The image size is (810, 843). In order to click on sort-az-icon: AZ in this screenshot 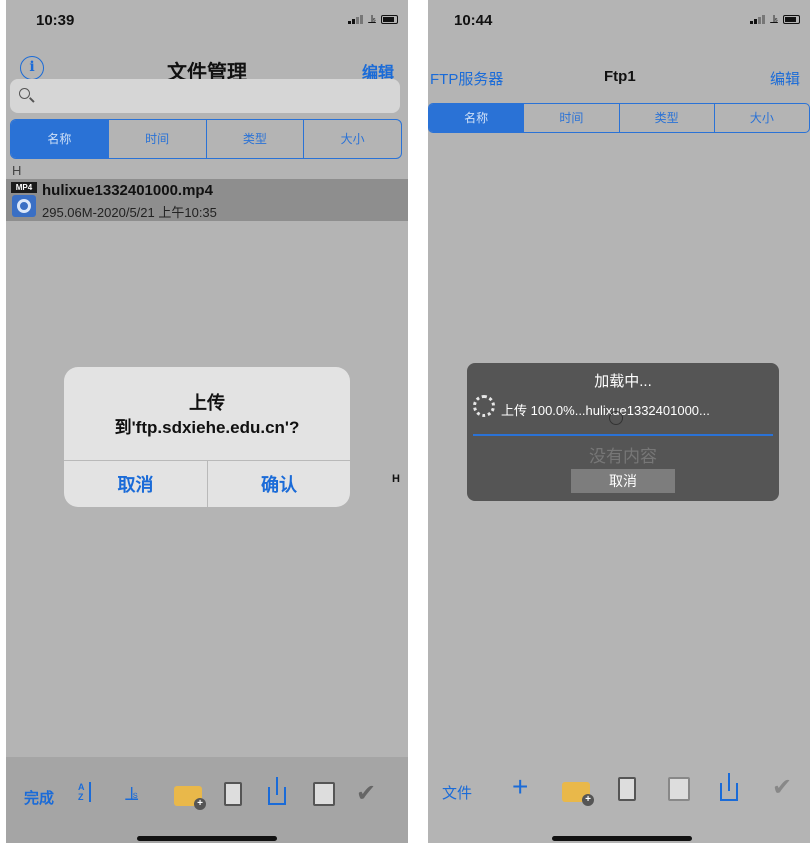, I will do `click(81, 792)`.